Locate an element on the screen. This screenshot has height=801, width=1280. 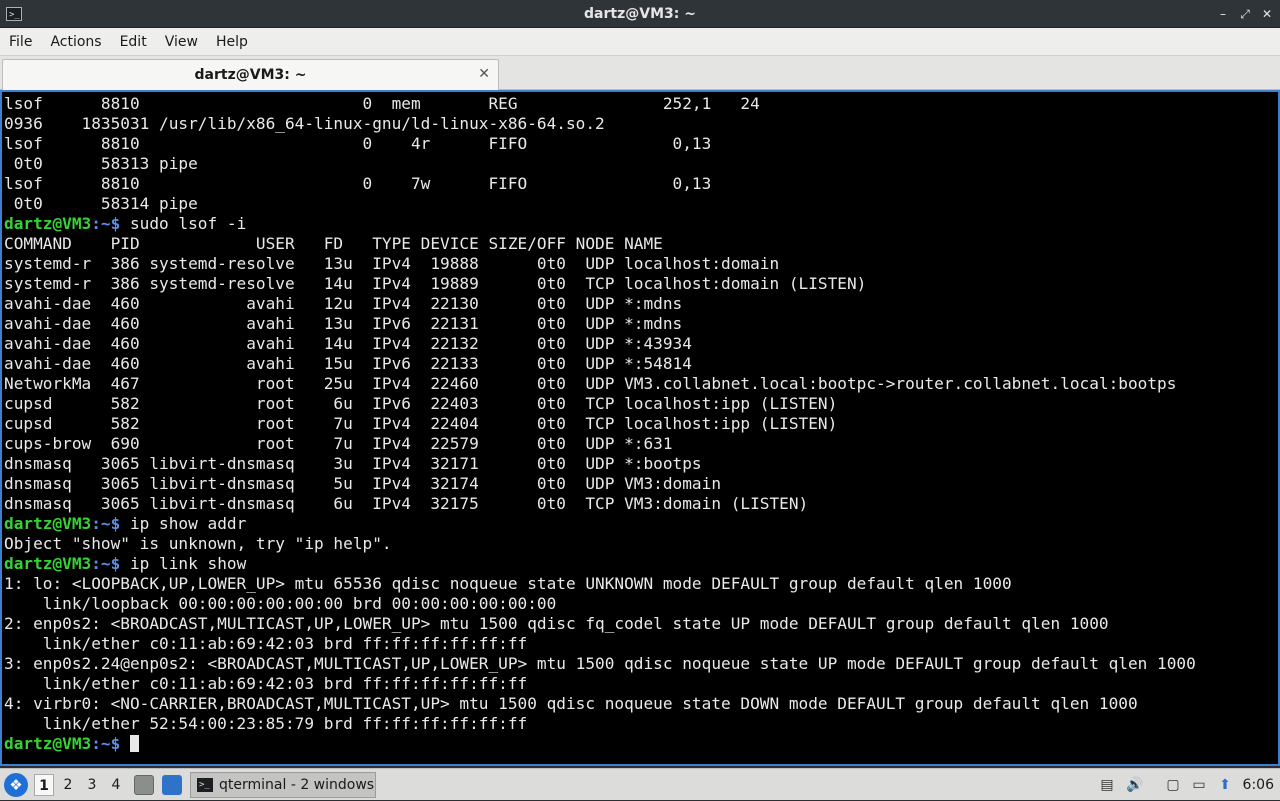
line-text: lsof 8810 0 mem REG 252,1 24 is located at coordinates (382, 103).